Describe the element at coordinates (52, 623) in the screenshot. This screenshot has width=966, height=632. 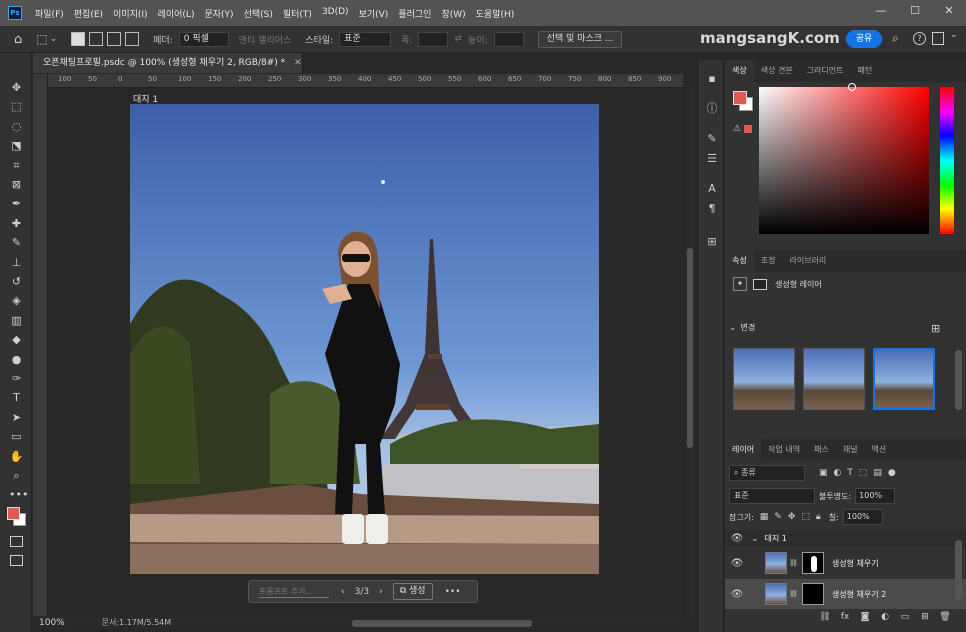
I see `zoom-level: 100%` at that location.